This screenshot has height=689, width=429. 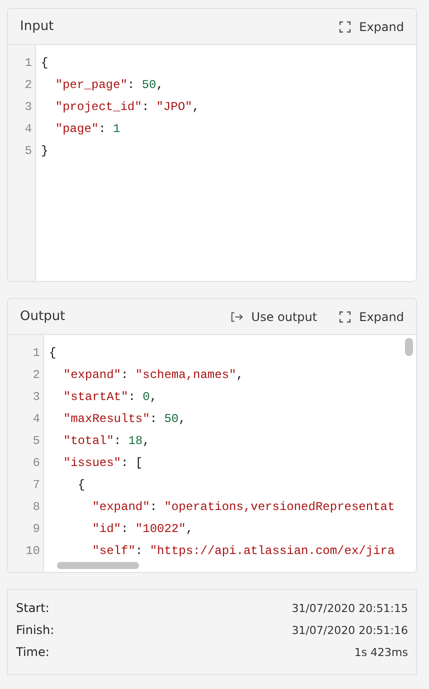 I want to click on code-line: "self": "https://api.atlassian.com/ex/jira, so click(x=243, y=551).